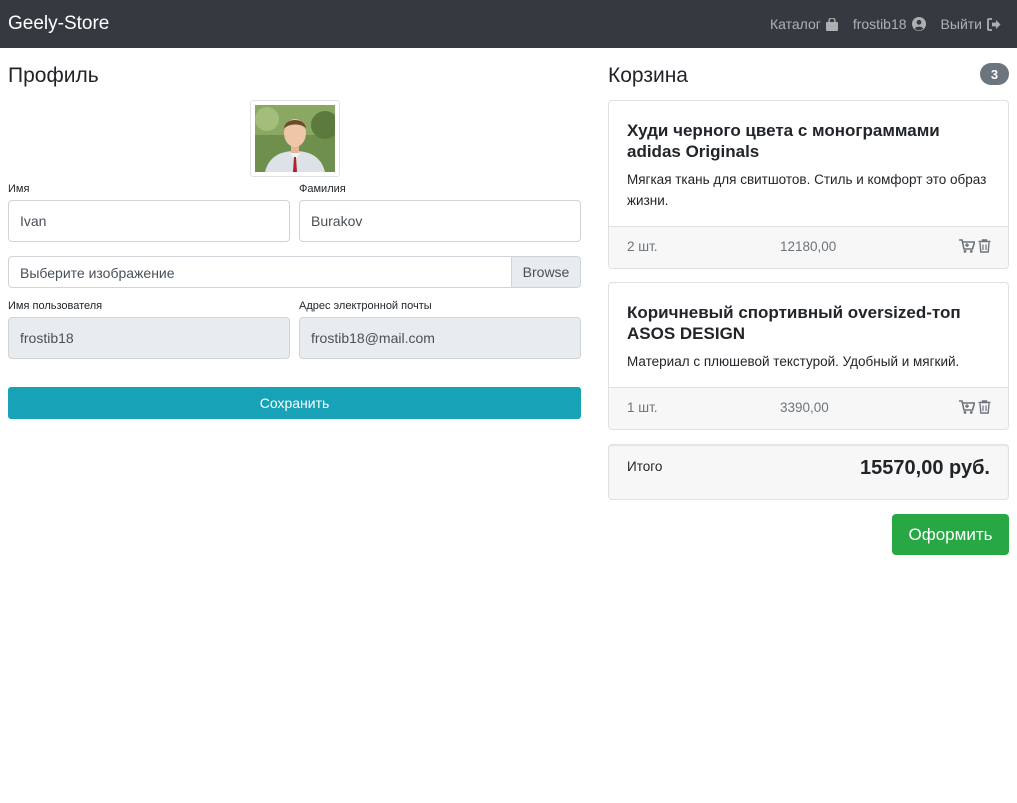 Image resolution: width=1017 pixels, height=803 pixels. Describe the element at coordinates (961, 24) in the screenshot. I see `nav-link-logout-label: Выйти` at that location.